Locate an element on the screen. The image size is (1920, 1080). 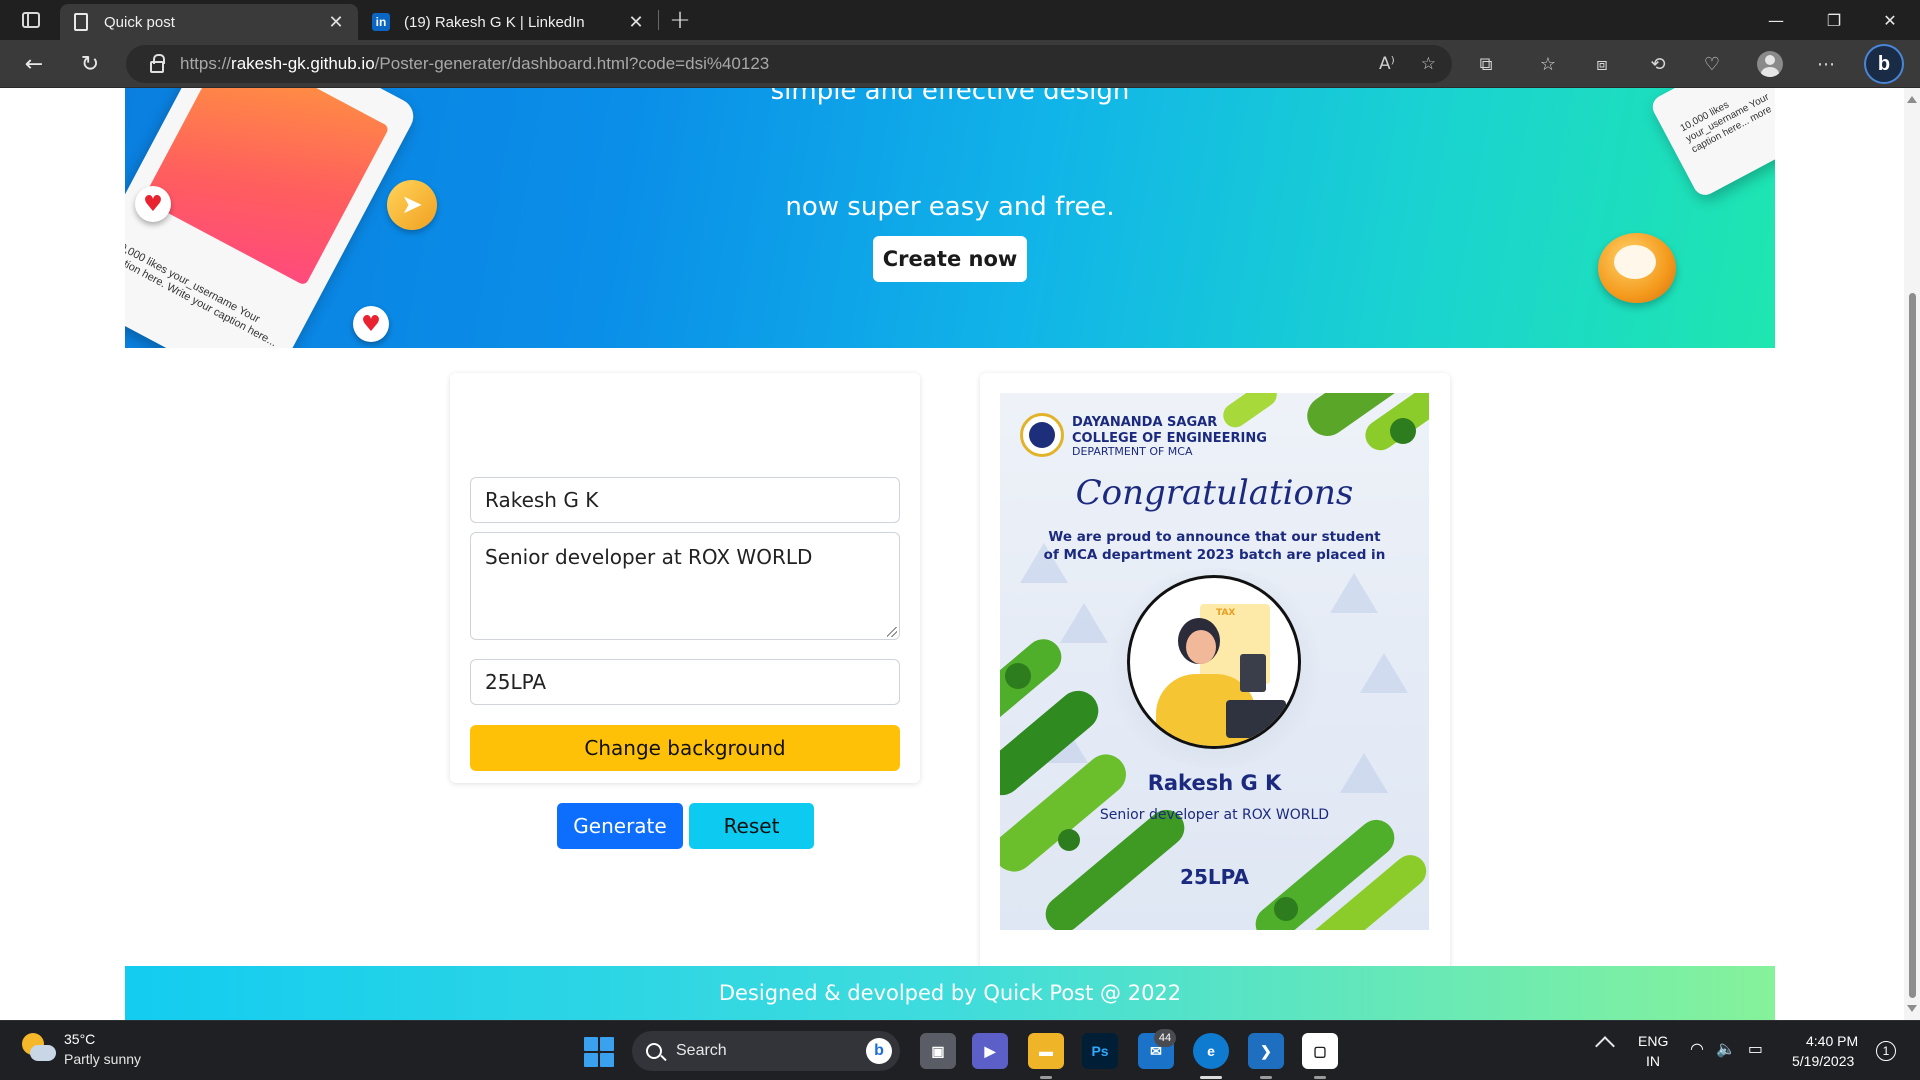
battery-icon: ▭ is located at coordinates (1755, 1048).